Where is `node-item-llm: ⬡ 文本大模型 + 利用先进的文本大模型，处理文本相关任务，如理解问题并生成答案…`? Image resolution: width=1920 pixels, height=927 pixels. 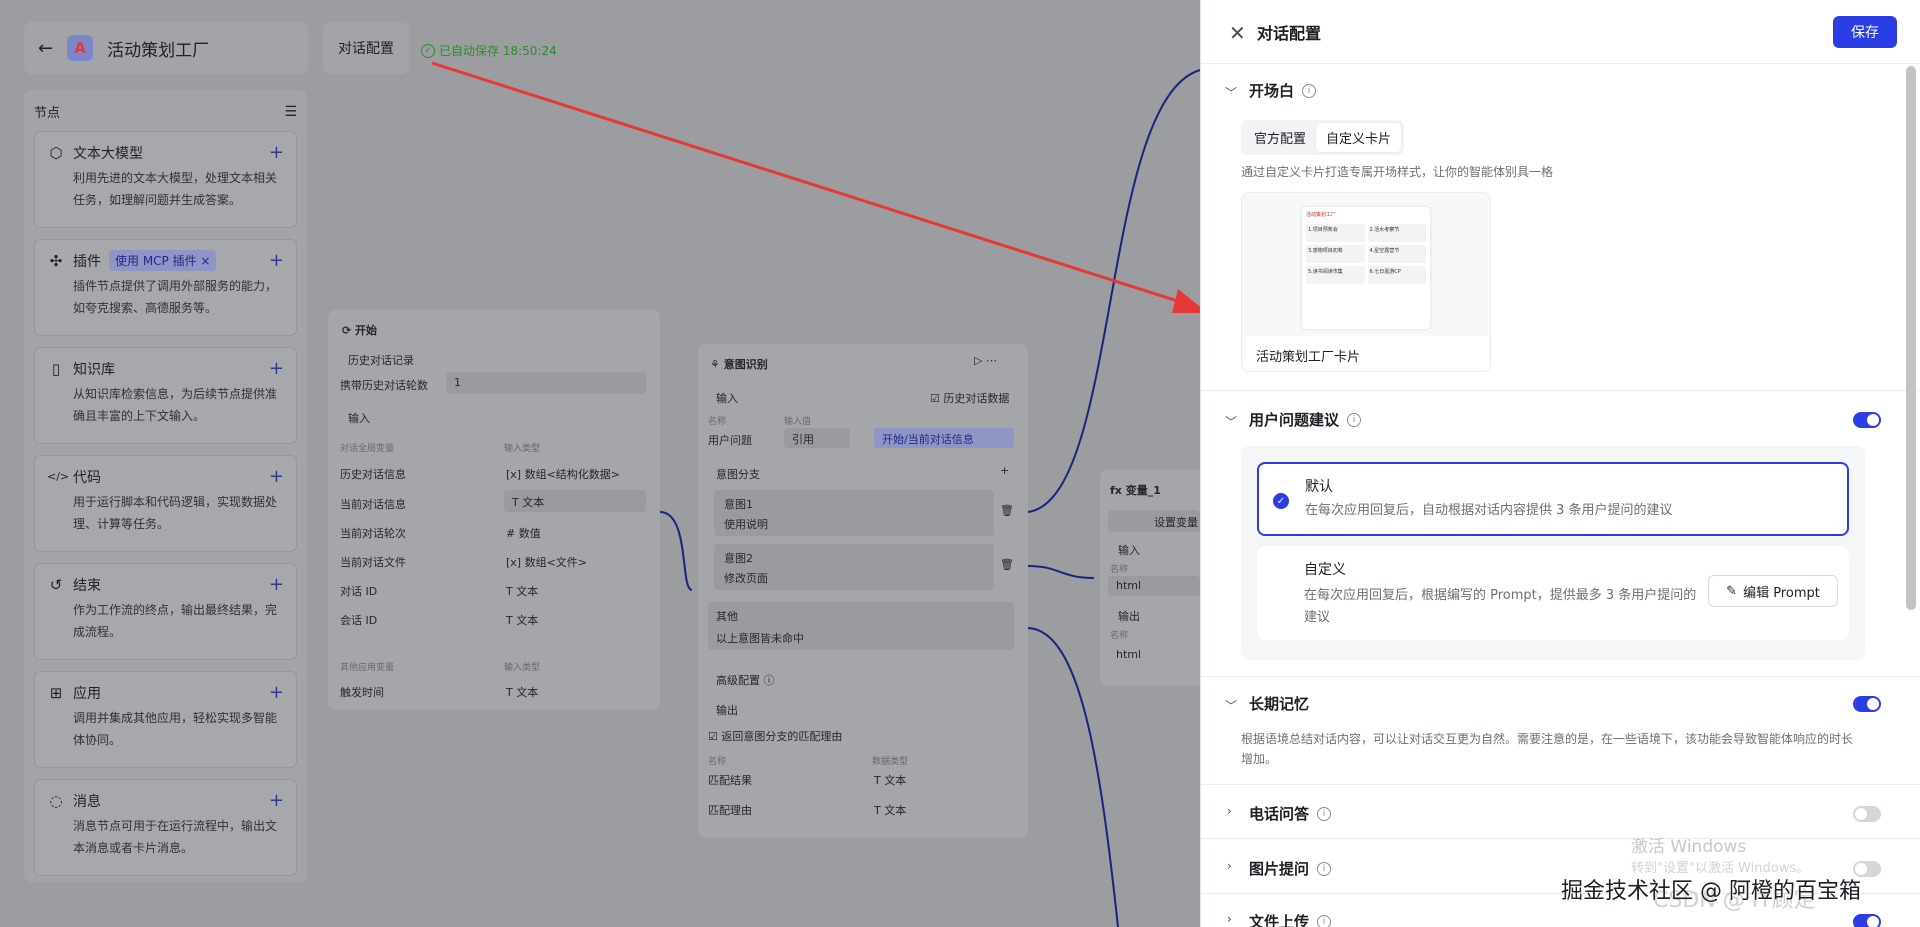
node-item-llm: ⬡ 文本大模型 + 利用先进的文本大模型，处理文本相关任务，如理解问题并生成答案… is located at coordinates (165, 179).